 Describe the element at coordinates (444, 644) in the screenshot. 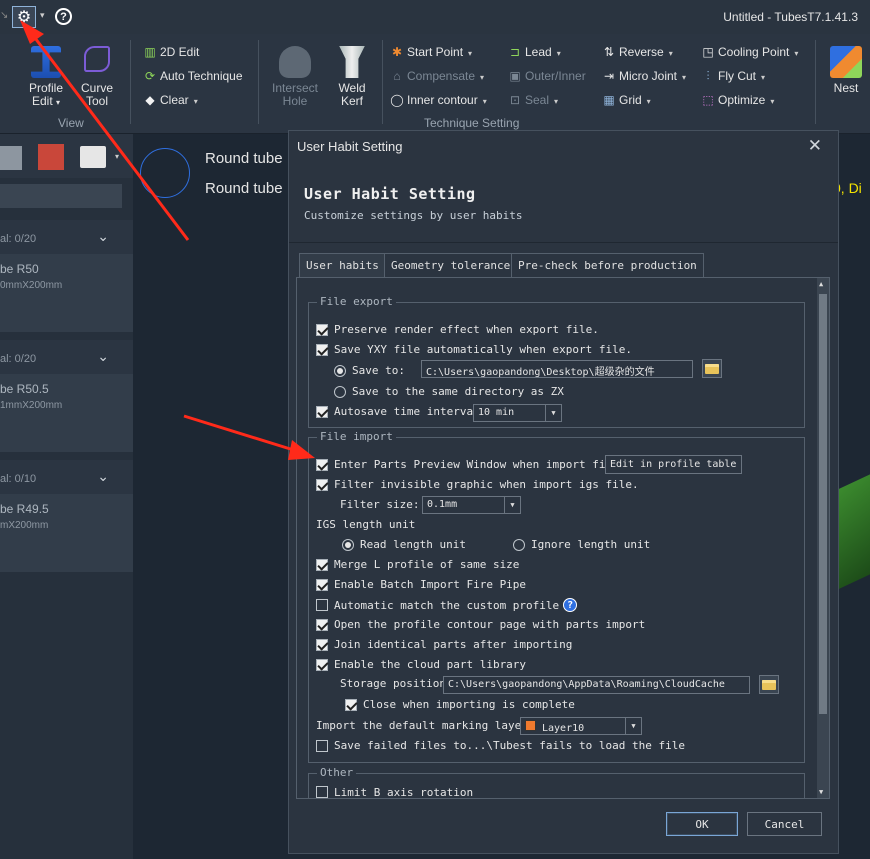

I see `join-identical-checkbox: Join identical parts after importing` at that location.